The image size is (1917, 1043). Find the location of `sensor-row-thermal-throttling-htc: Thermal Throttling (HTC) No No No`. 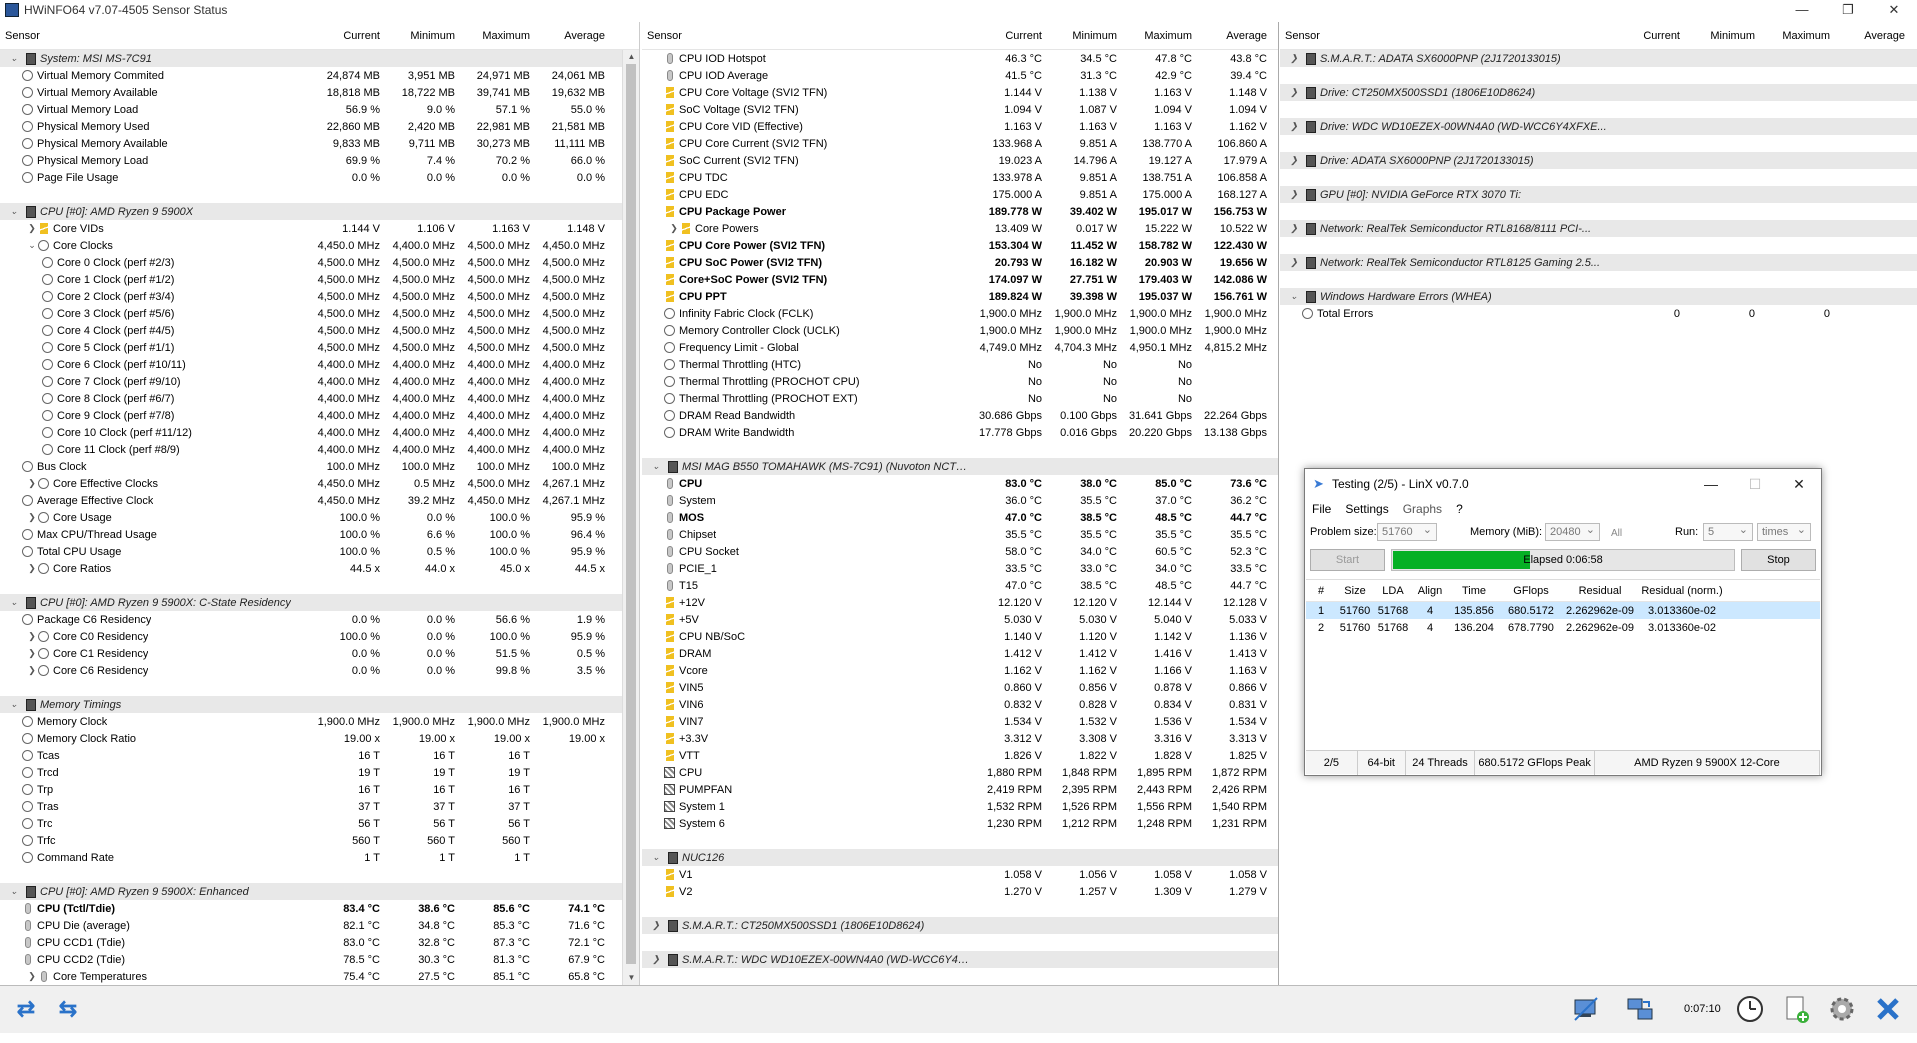

sensor-row-thermal-throttling-htc: Thermal Throttling (HTC) No No No is located at coordinates (960, 364).